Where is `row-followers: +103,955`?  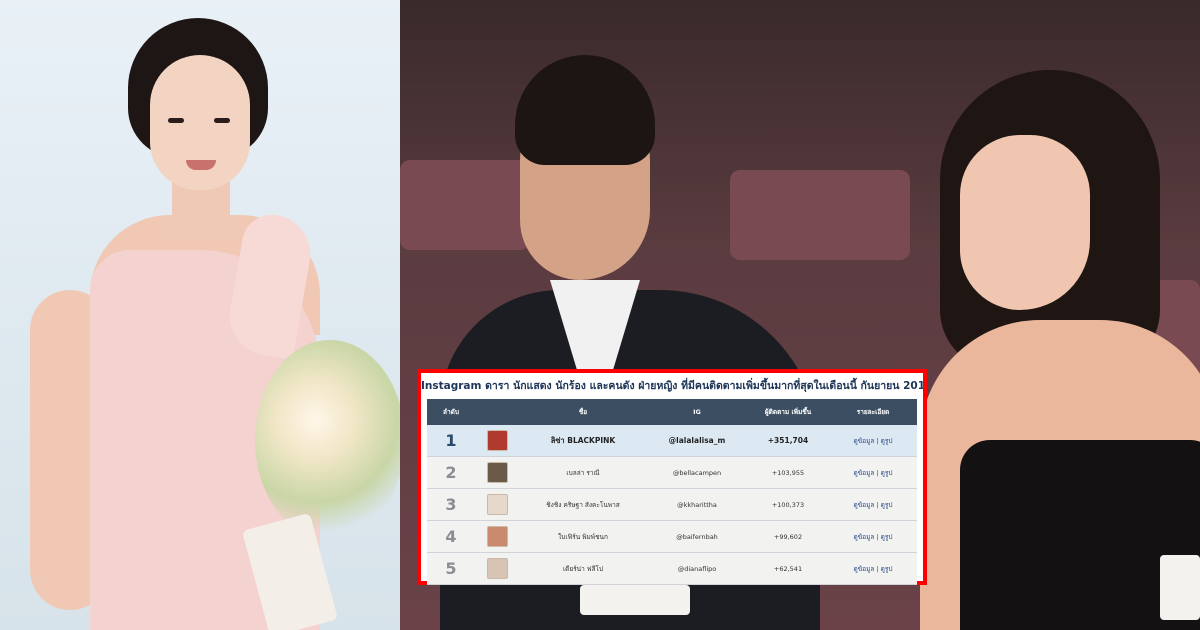
row-followers: +103,955 is located at coordinates (788, 472).